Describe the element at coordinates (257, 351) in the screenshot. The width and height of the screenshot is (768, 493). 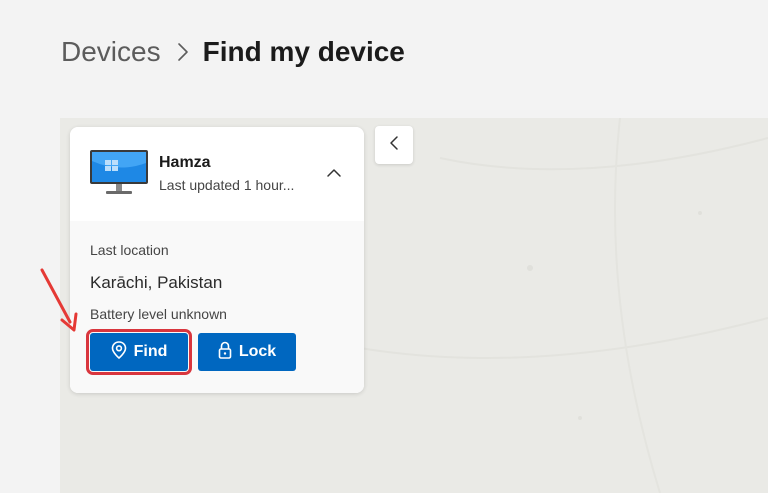
I see `lock-button-label: Lock` at that location.